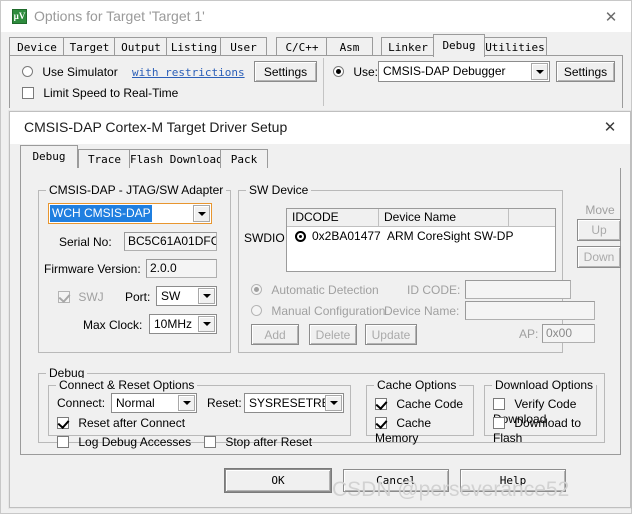  Describe the element at coordinates (333, 217) in the screenshot. I see `column-header-idcode: IDCODE` at that location.